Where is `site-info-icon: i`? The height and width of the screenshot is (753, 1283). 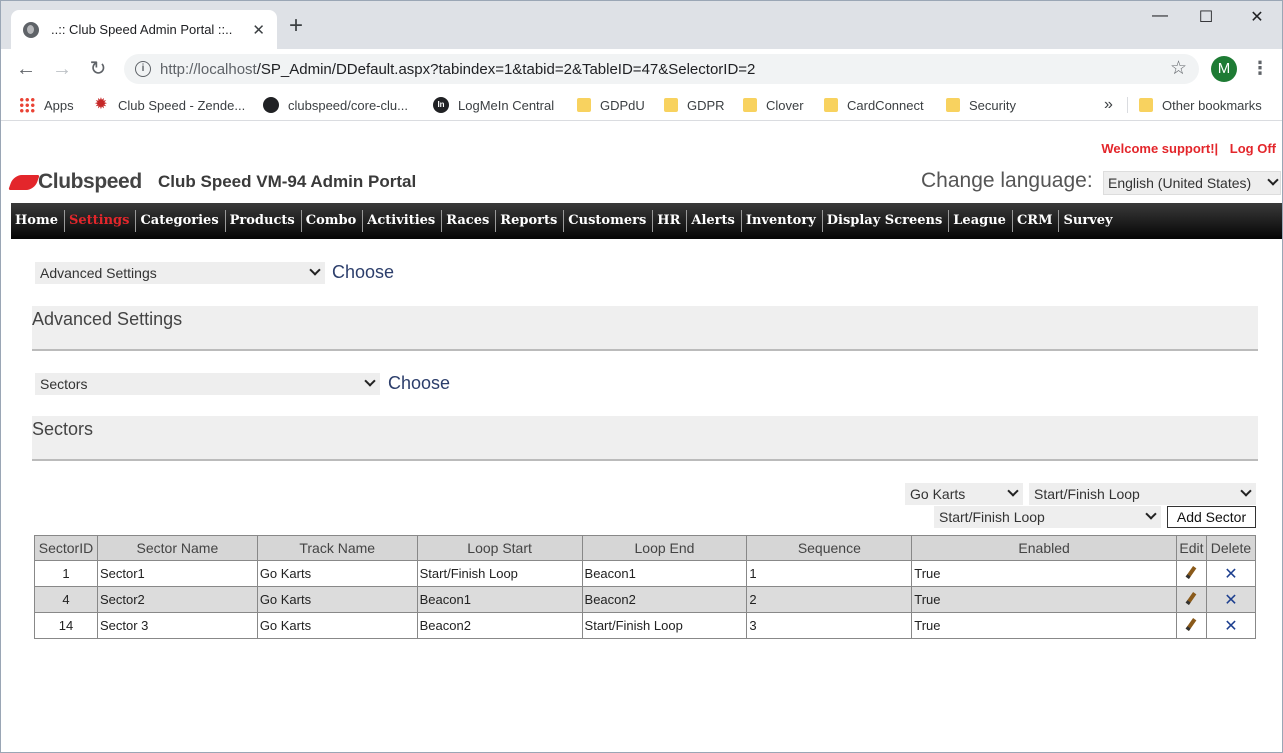 site-info-icon: i is located at coordinates (143, 69).